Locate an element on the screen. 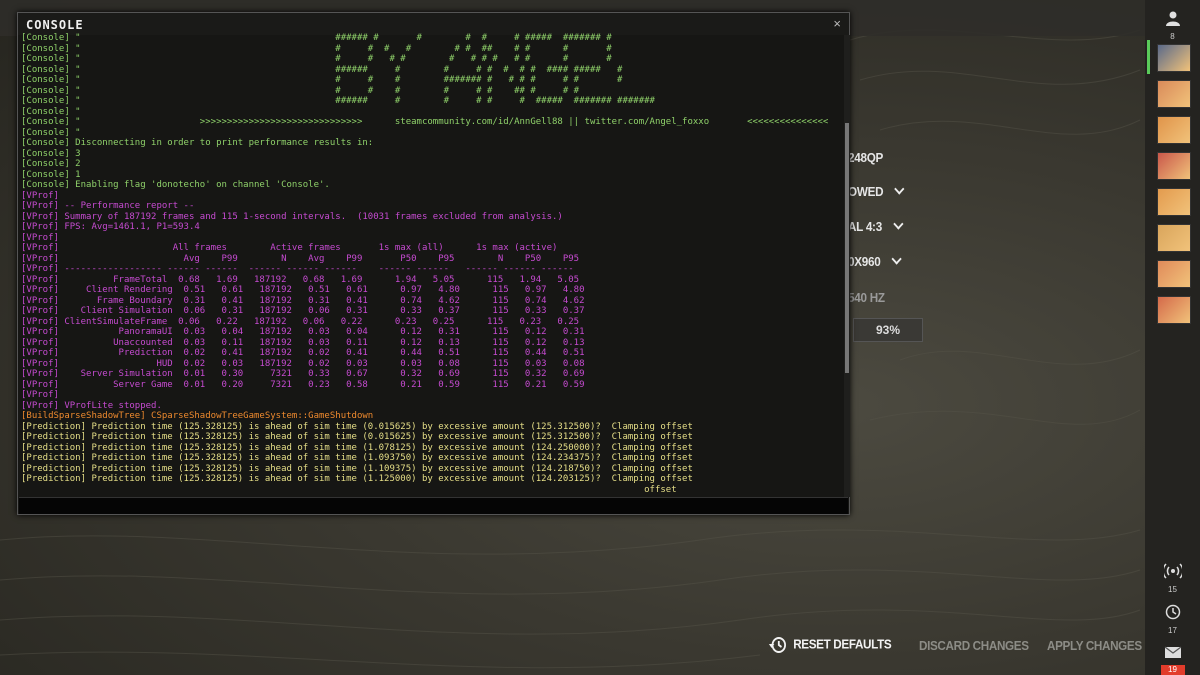 The width and height of the screenshot is (1200, 675). signal-button: 15 is located at coordinates (1172, 578).